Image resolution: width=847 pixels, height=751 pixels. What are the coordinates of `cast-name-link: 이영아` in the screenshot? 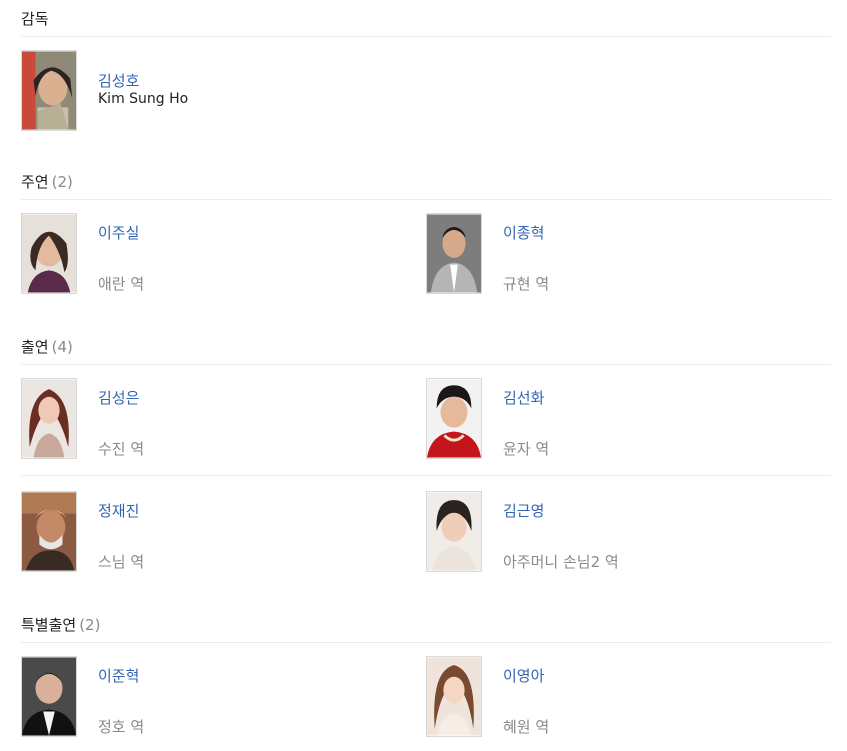 It's located at (523, 675).